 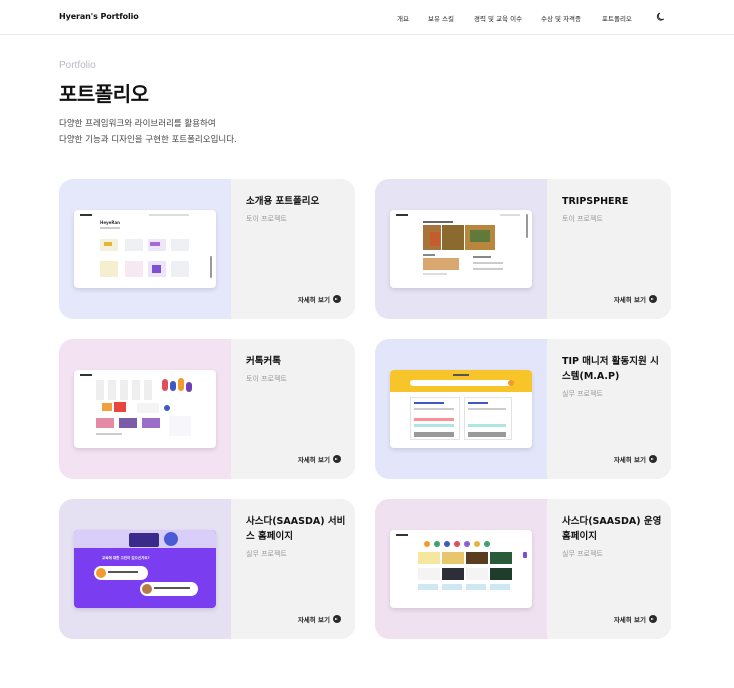 What do you see at coordinates (617, 18) in the screenshot?
I see `nav-item-portfolio: 포트폴리오` at bounding box center [617, 18].